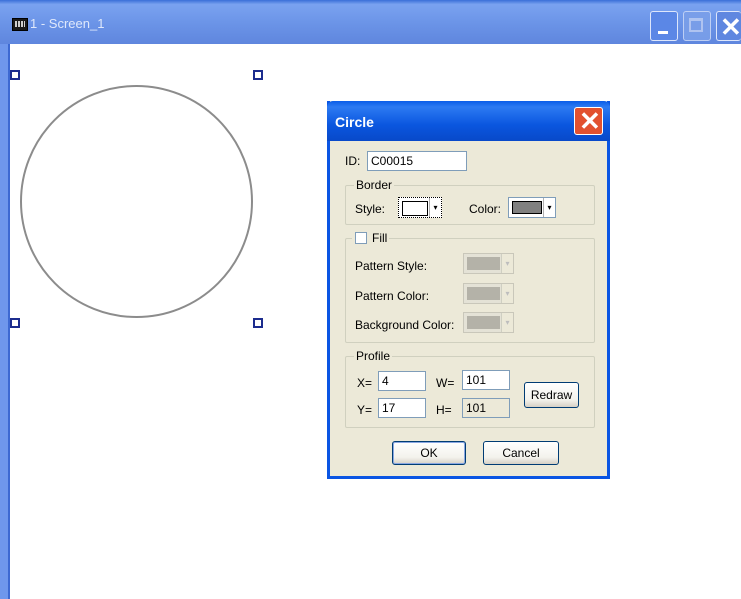 This screenshot has height=599, width=741. Describe the element at coordinates (20, 24) in the screenshot. I see `screen-icon` at that location.